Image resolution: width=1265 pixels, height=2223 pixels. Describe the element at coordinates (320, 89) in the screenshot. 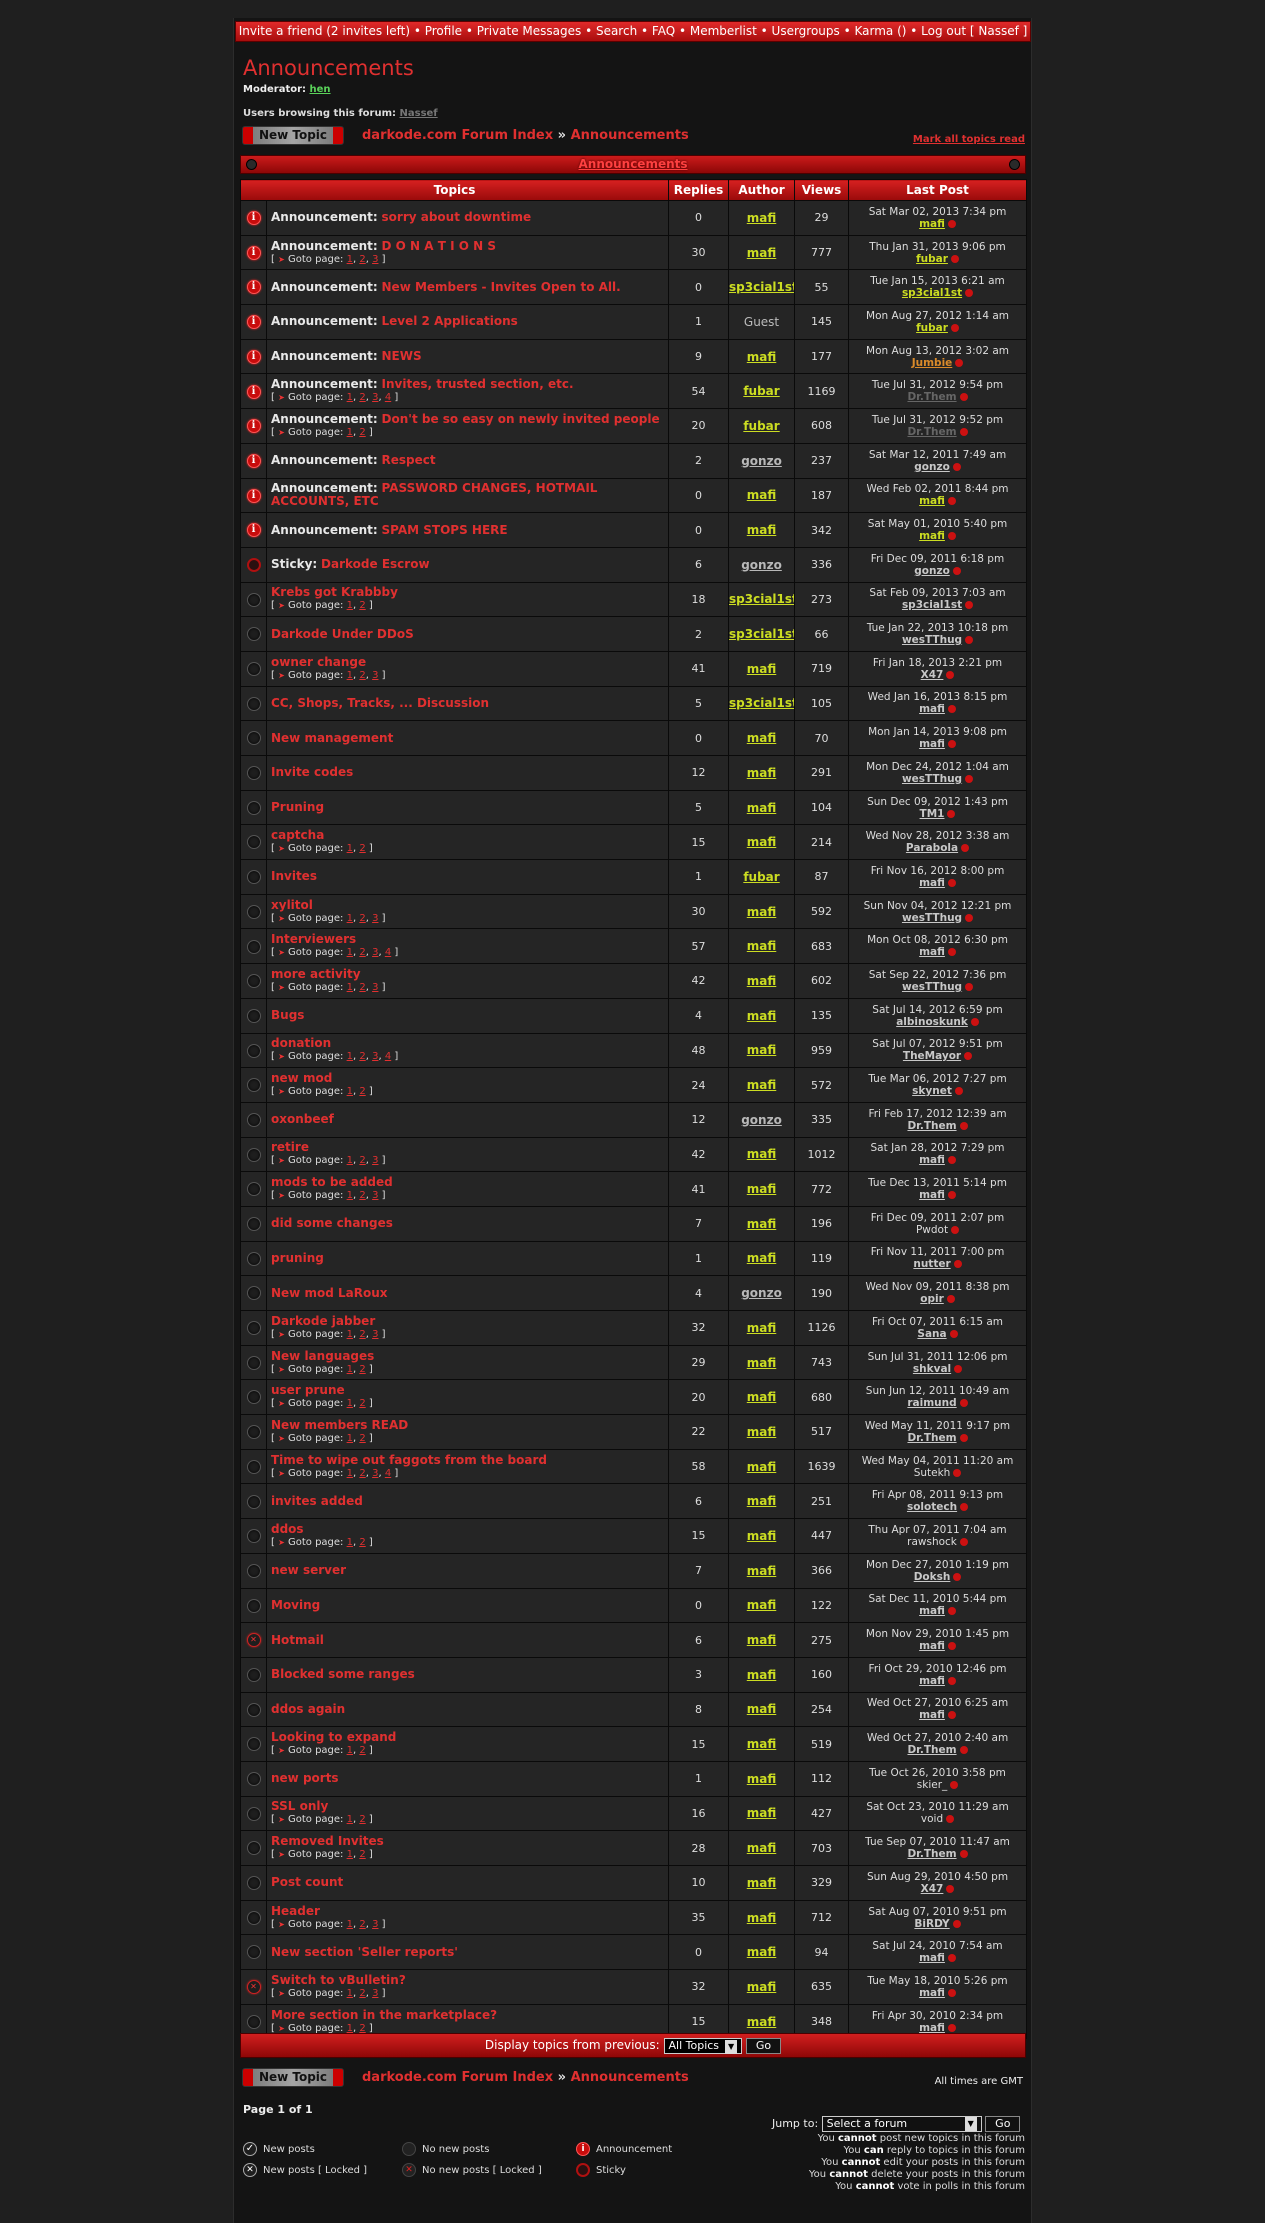

I see `moderator-link: hen` at that location.